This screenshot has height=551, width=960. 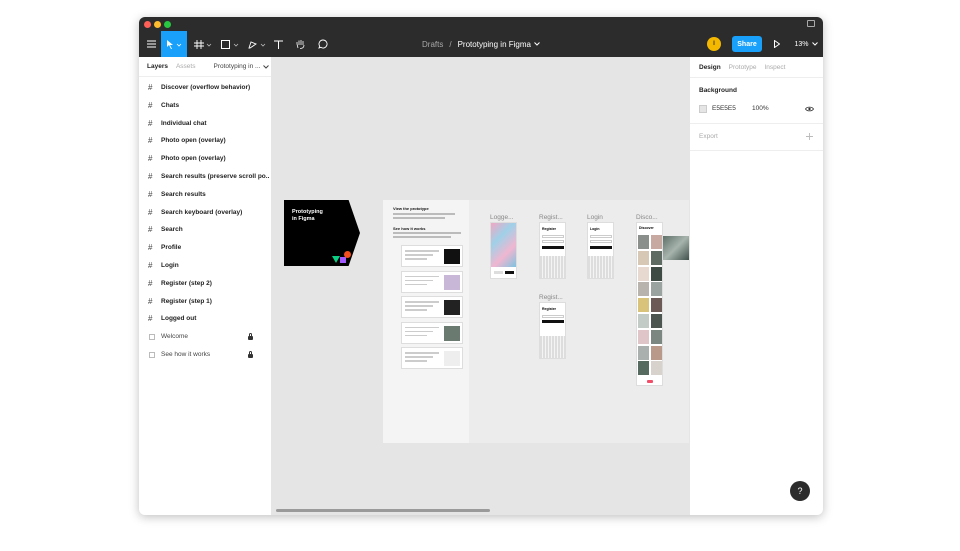 I want to click on layer-name: Register (step 2), so click(x=186, y=283).